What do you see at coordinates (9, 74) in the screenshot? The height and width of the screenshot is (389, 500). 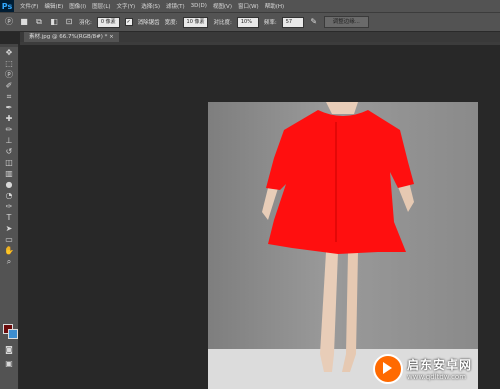 I see `lasso-tool-icon: ⓟ` at bounding box center [9, 74].